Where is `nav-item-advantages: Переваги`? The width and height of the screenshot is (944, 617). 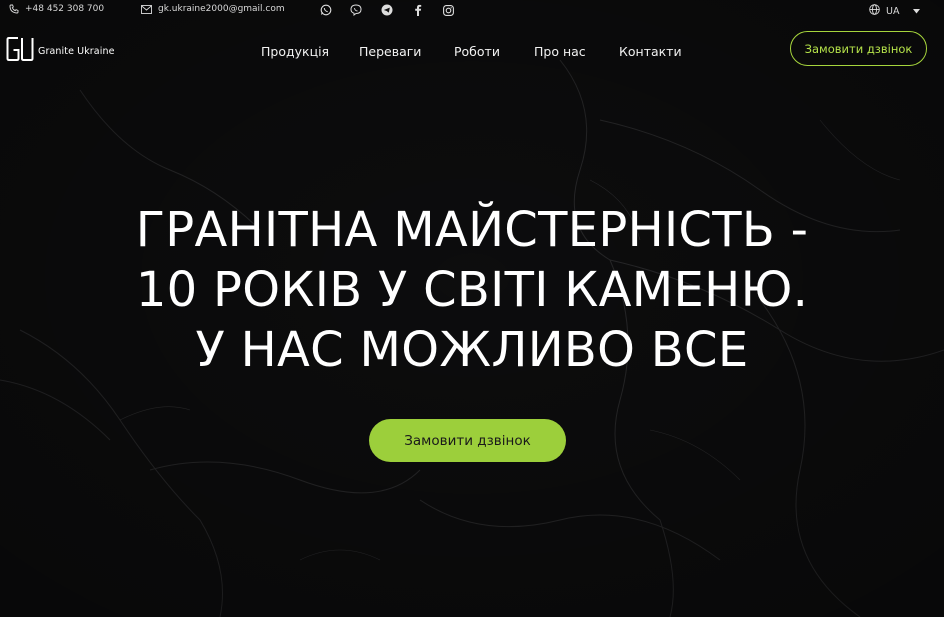 nav-item-advantages: Переваги is located at coordinates (390, 51).